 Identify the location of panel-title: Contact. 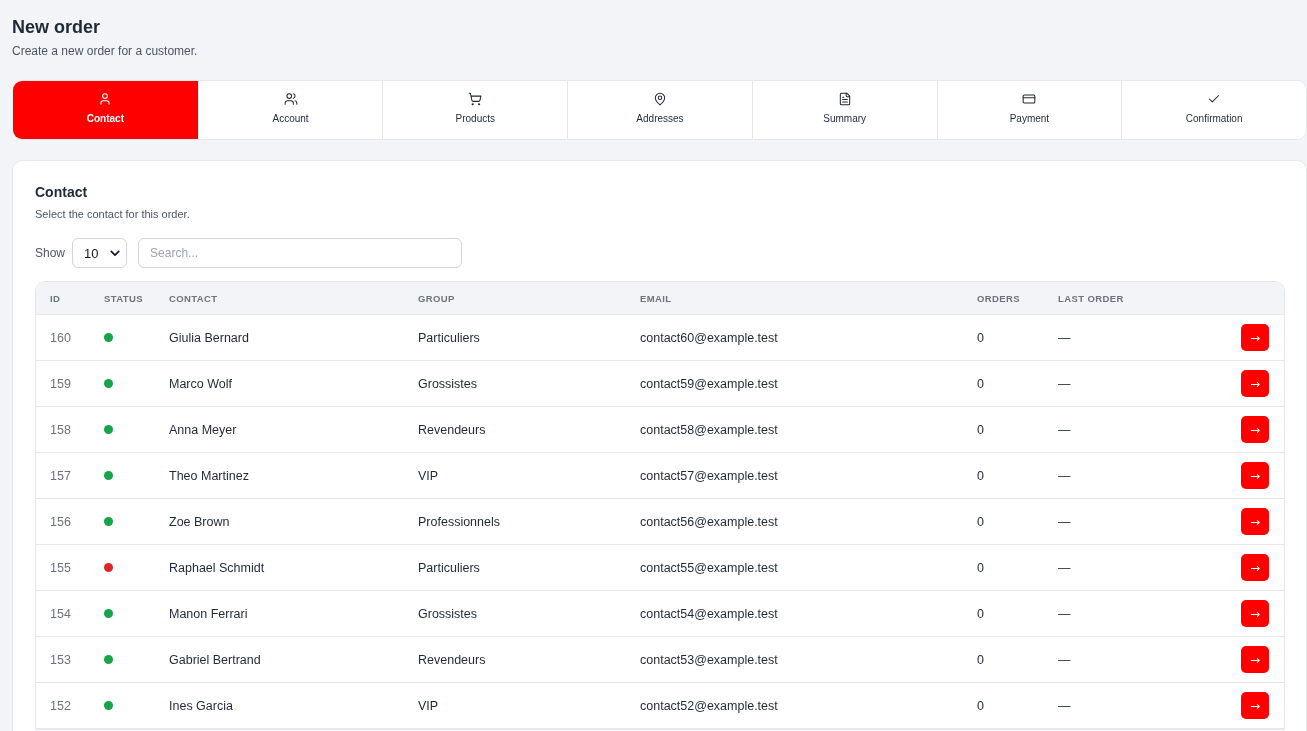
(62, 192).